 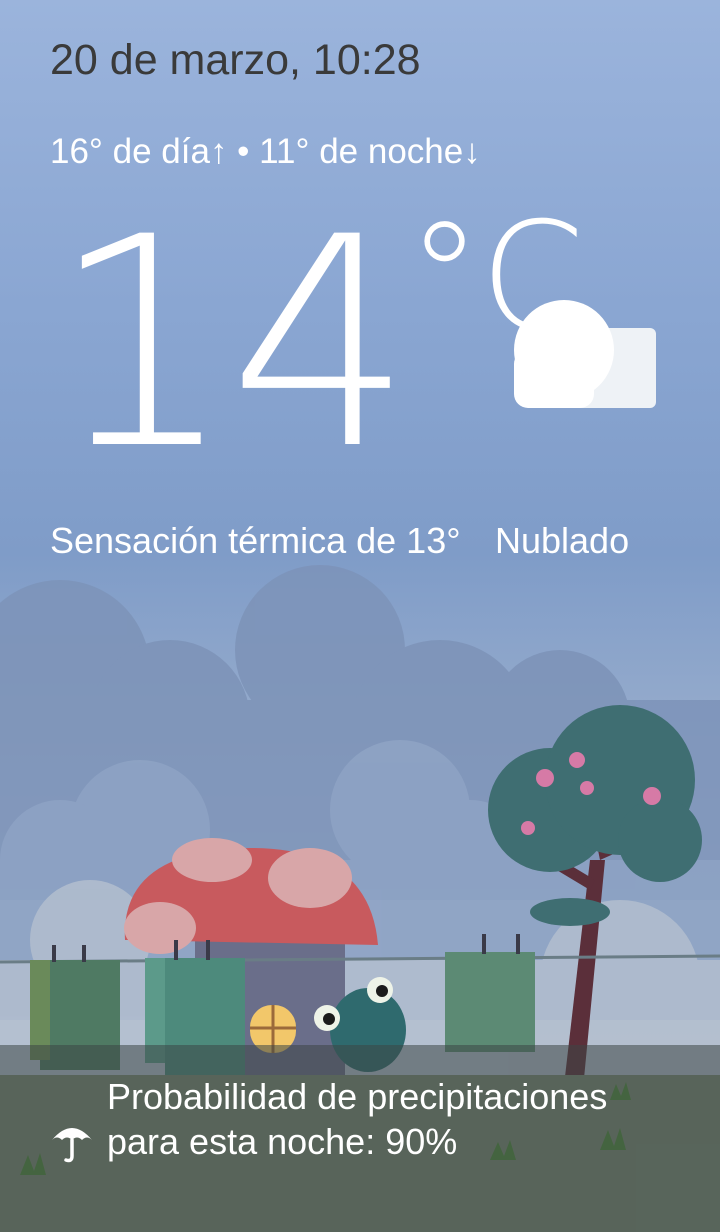 I want to click on condition-label: Nublado, so click(x=562, y=540).